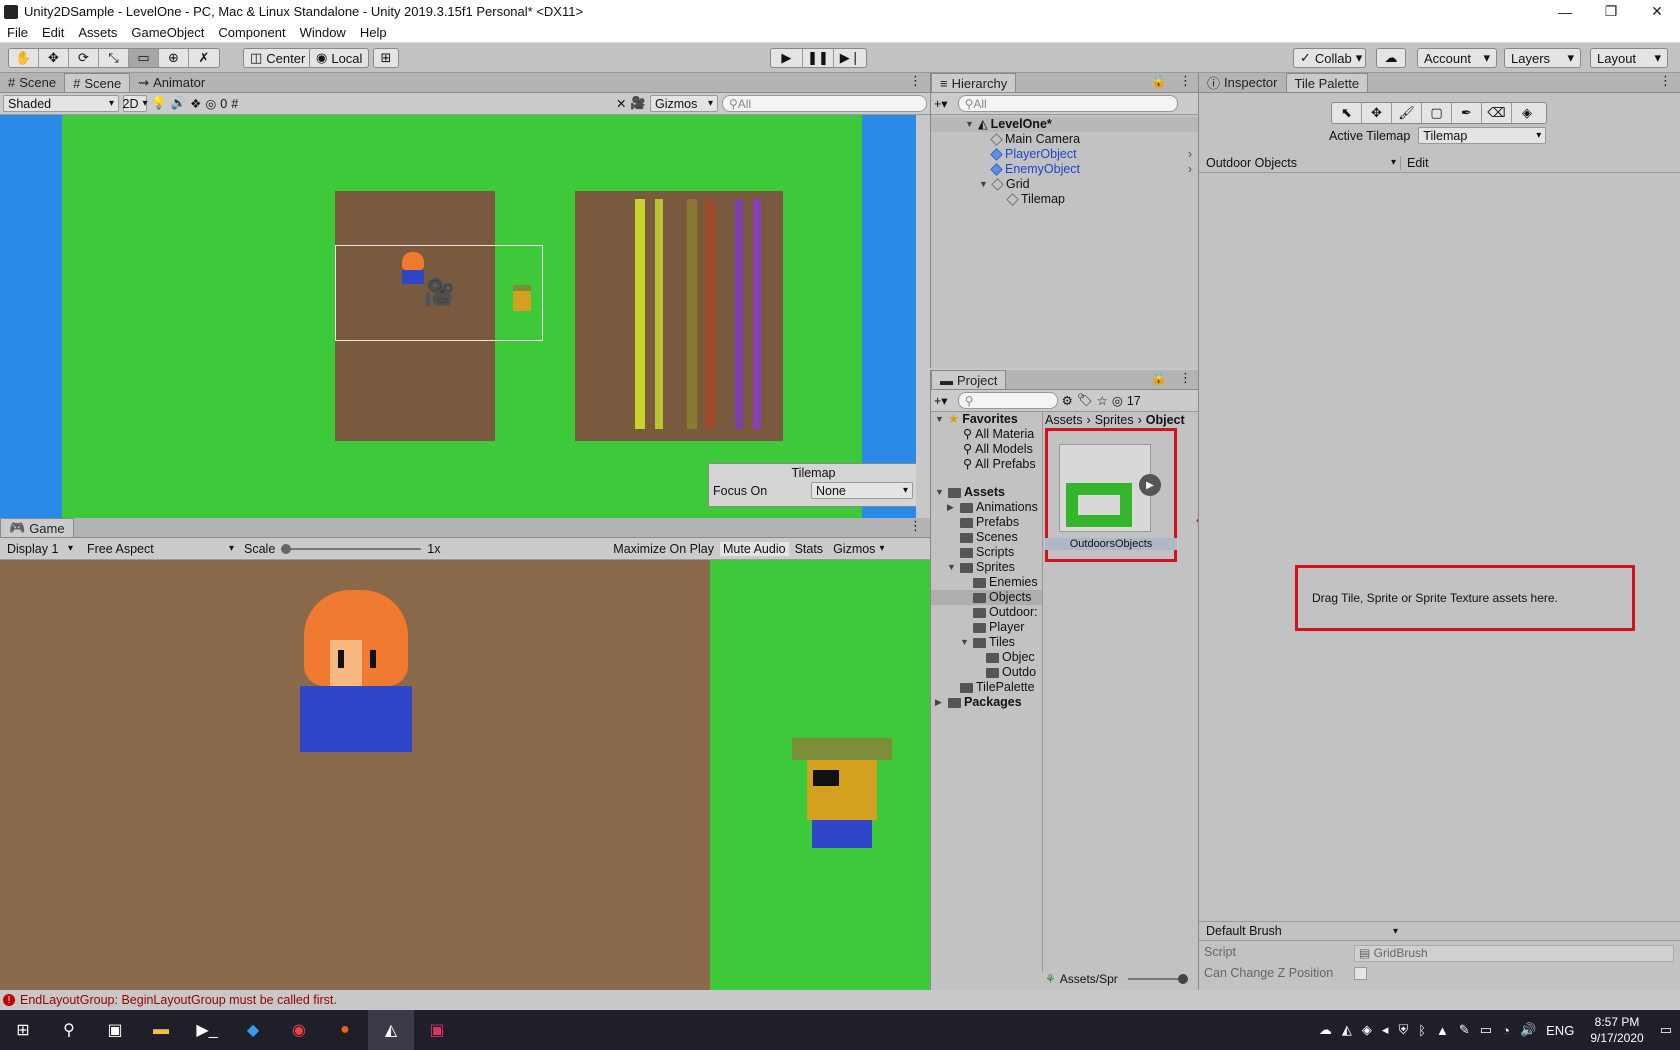 Image resolution: width=1680 pixels, height=1050 pixels. What do you see at coordinates (1064, 184) in the screenshot?
I see `hierarchy-item-grid: ▼ Grid` at bounding box center [1064, 184].